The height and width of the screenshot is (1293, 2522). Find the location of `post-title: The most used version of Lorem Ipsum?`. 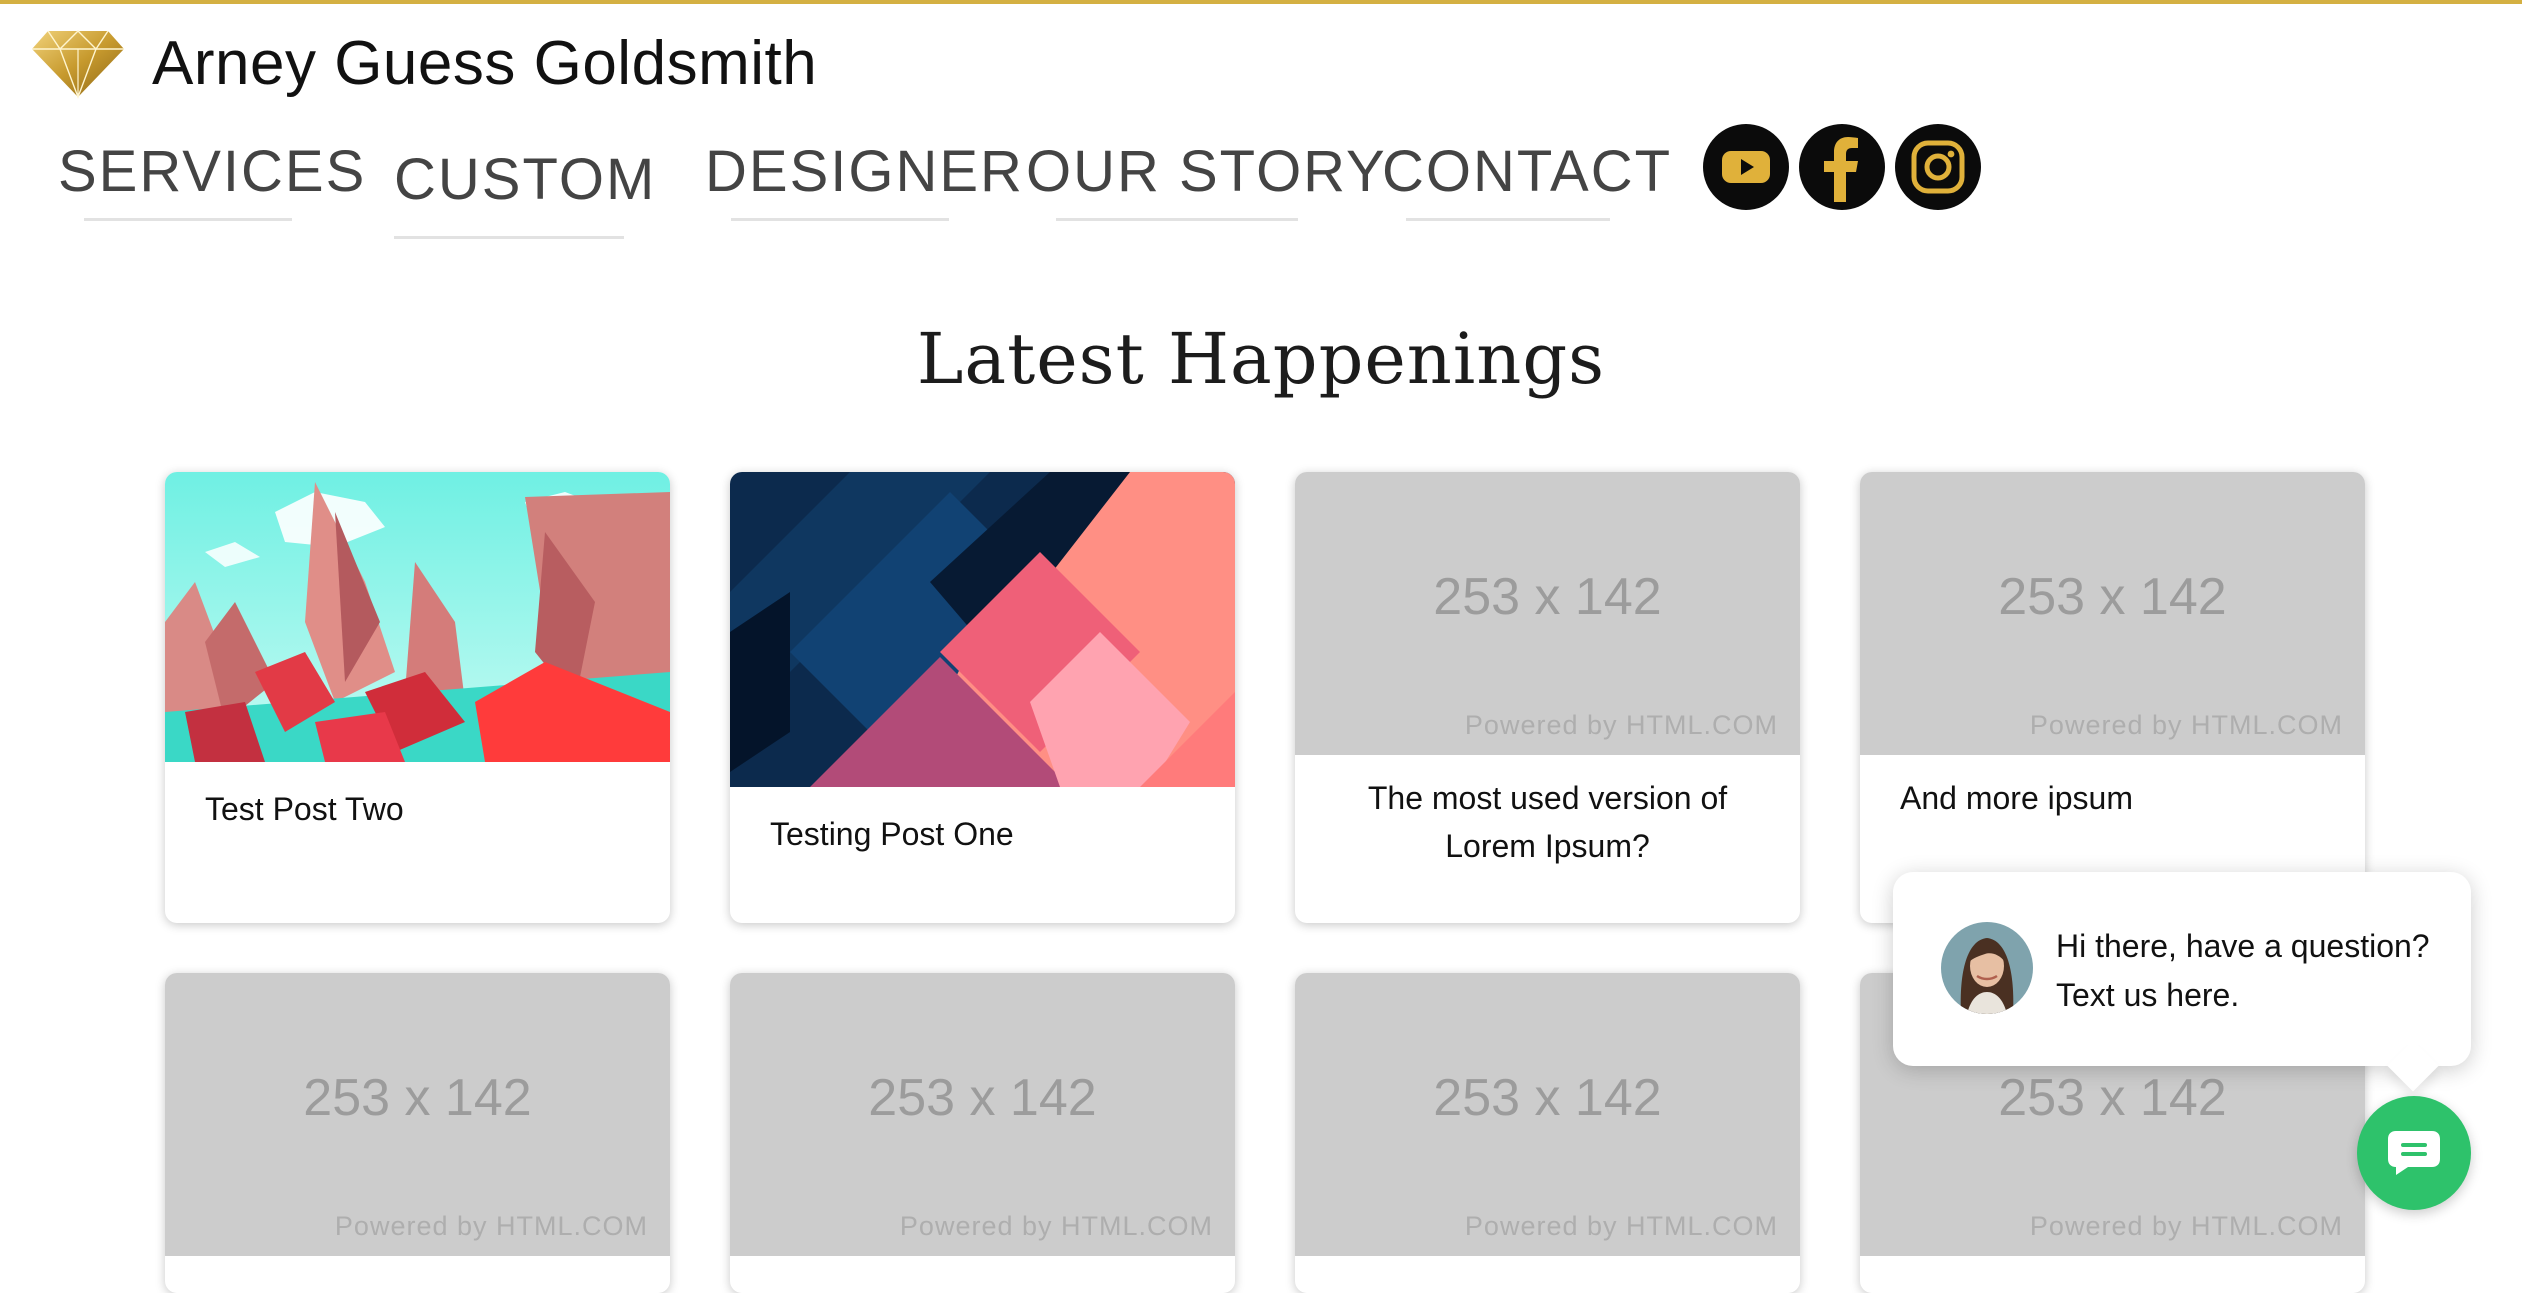

post-title: The most used version of Lorem Ipsum? is located at coordinates (1547, 822).